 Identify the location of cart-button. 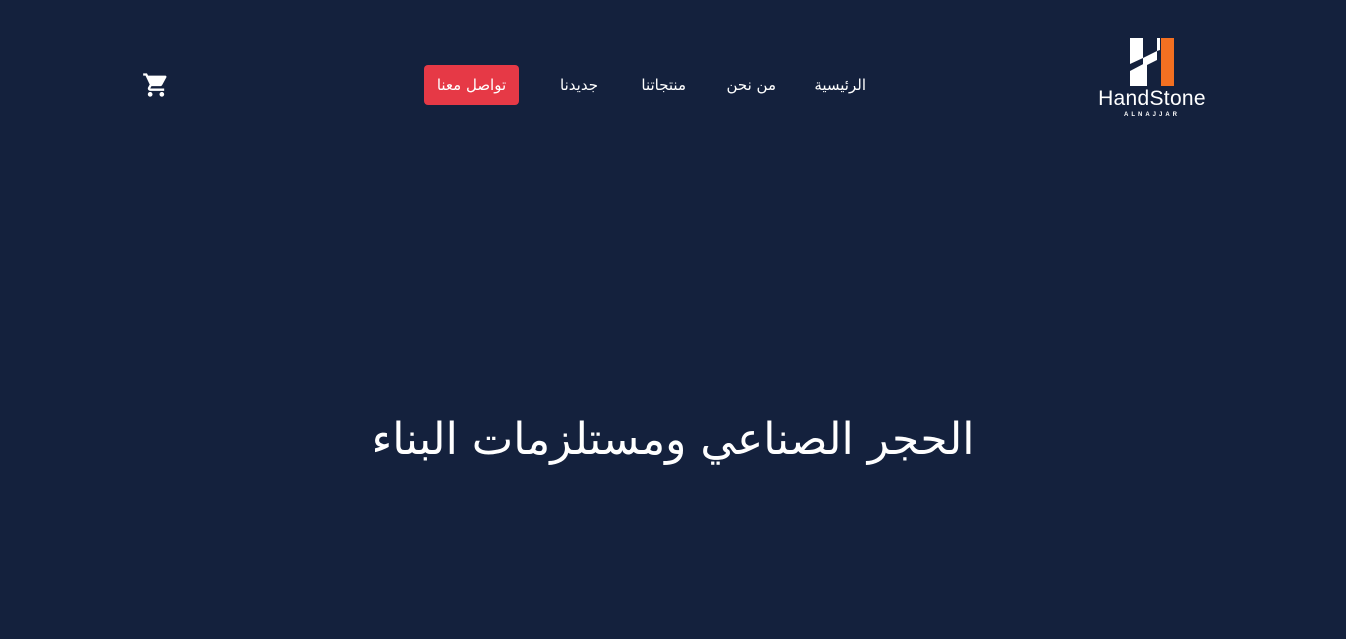
(156, 85).